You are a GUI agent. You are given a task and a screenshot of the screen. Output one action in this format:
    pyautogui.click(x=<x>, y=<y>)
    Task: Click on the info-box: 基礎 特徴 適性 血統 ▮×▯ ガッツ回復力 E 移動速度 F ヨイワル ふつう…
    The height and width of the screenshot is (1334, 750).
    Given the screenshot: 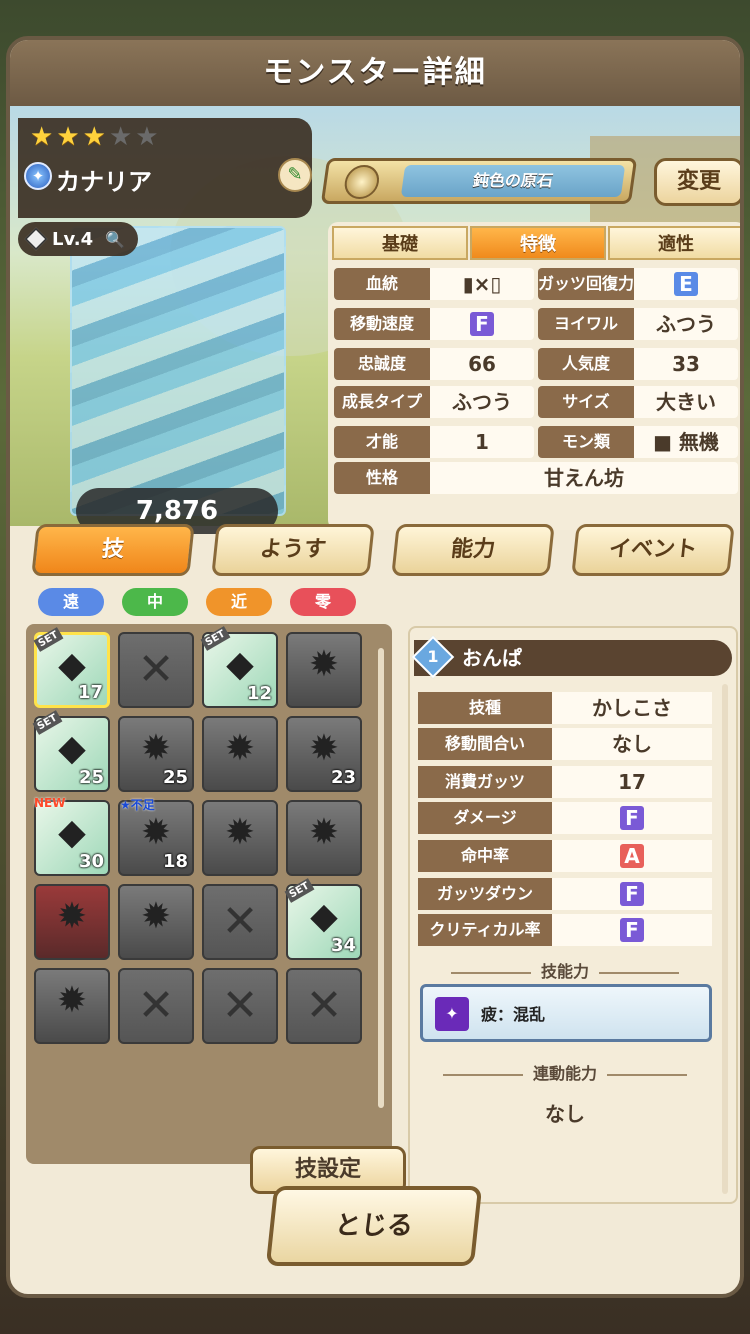 What is the action you would take?
    pyautogui.click(x=534, y=376)
    